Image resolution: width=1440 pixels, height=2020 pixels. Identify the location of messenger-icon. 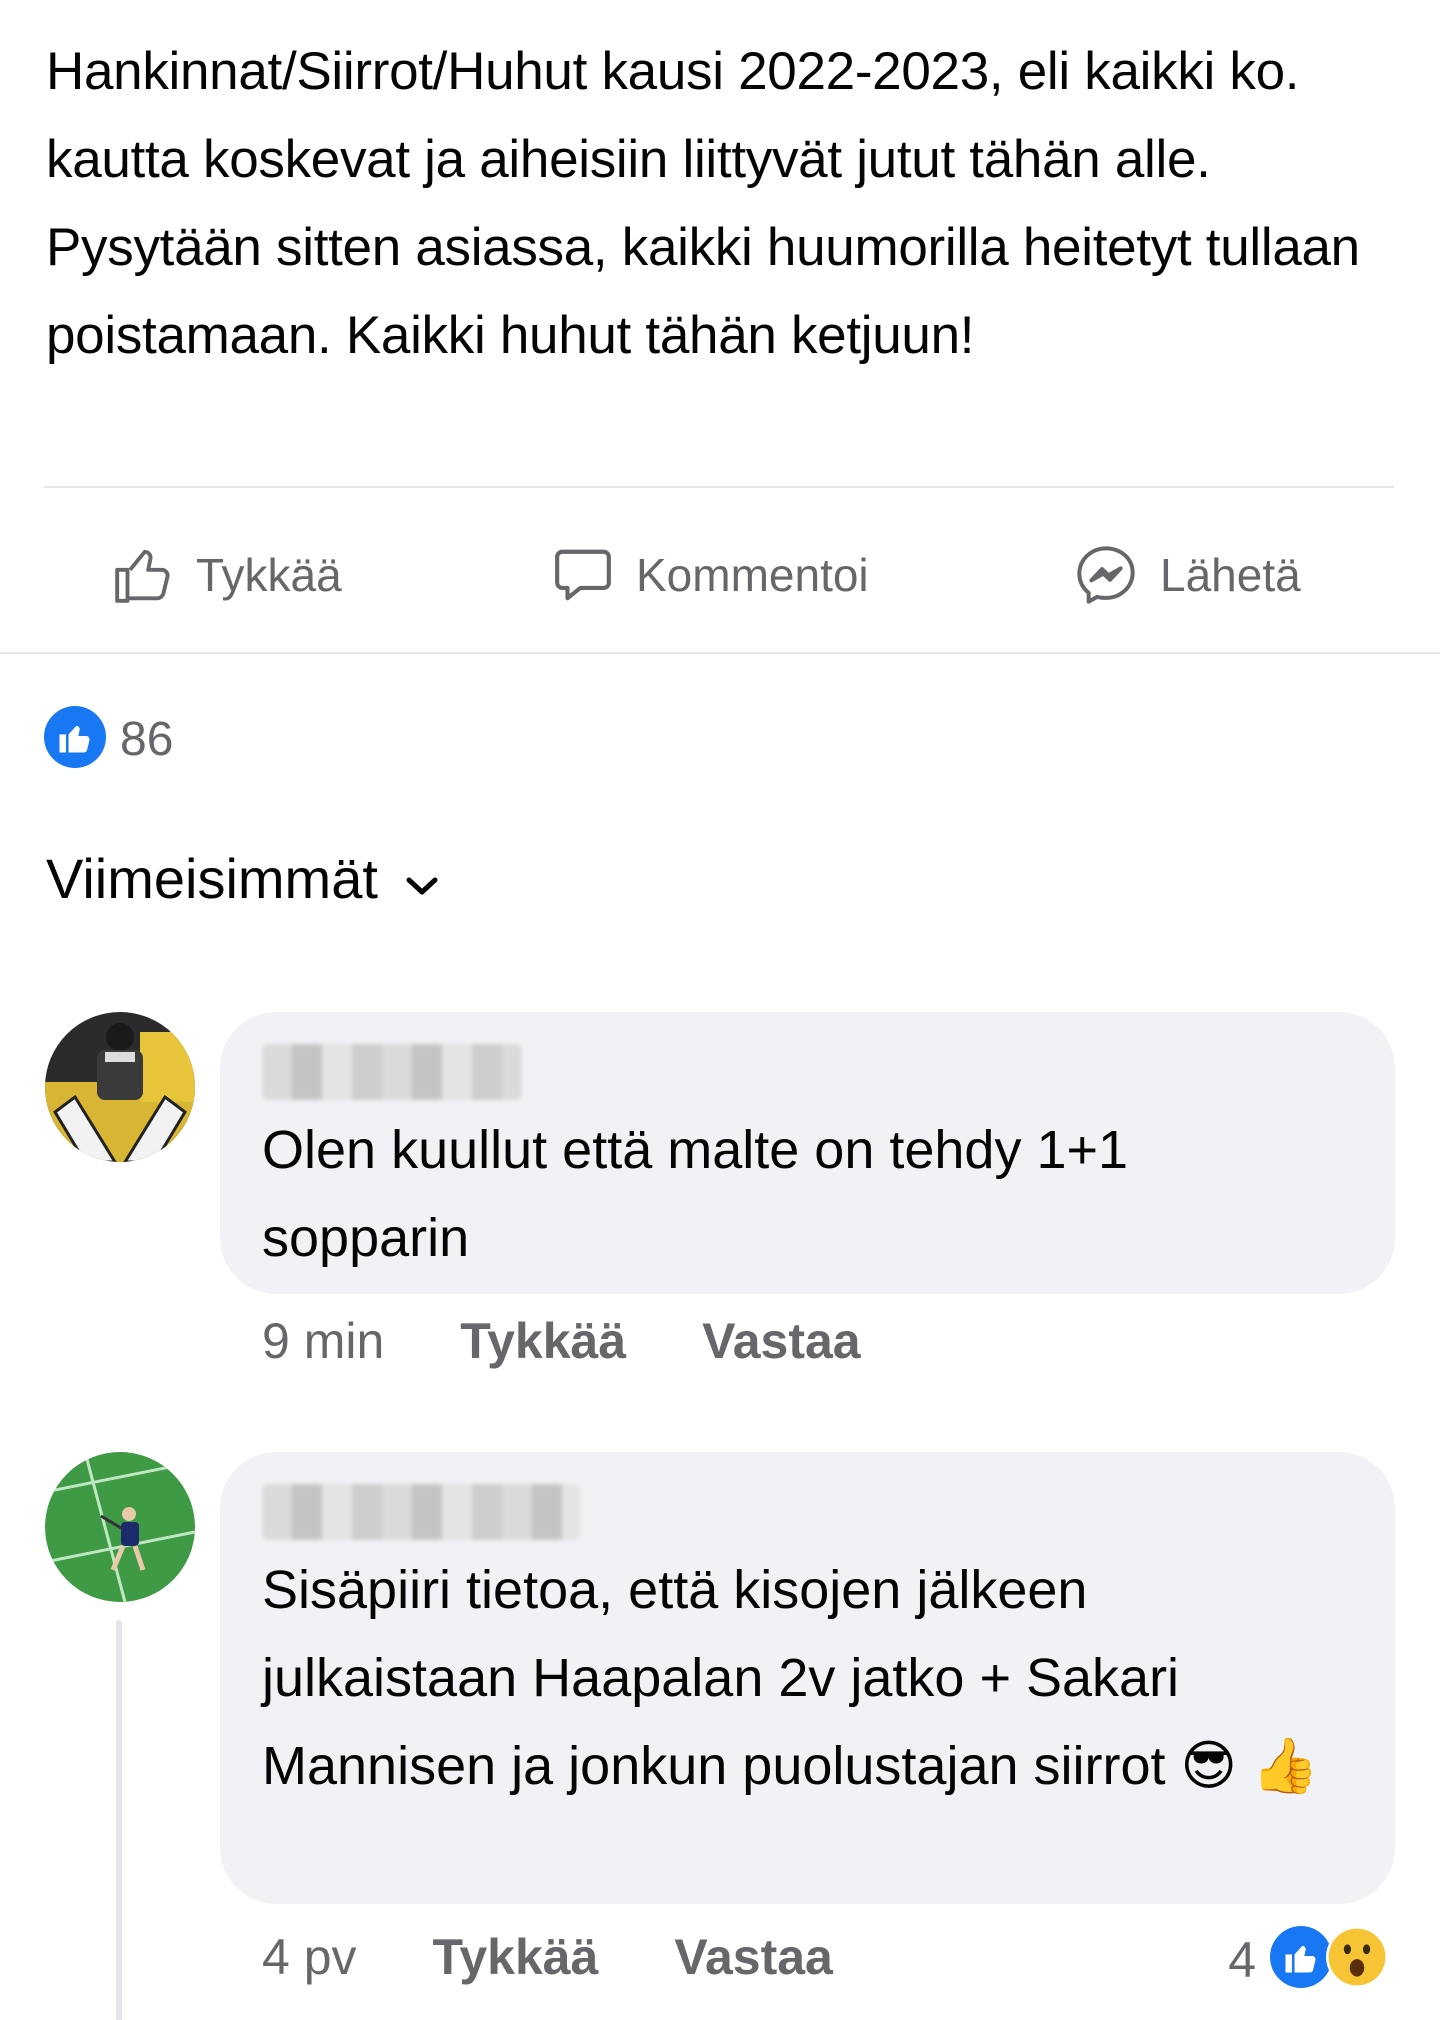
(1106, 575).